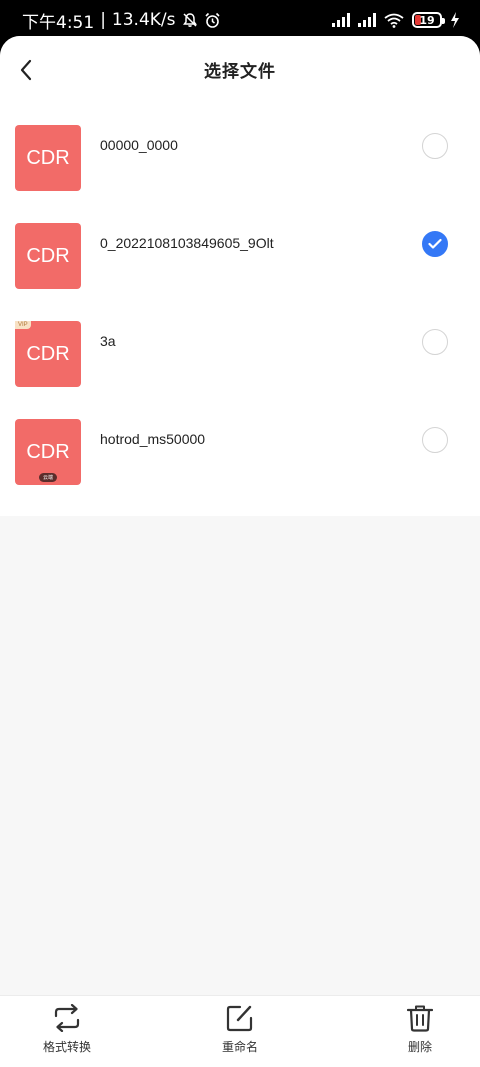  Describe the element at coordinates (419, 1047) in the screenshot. I see `delete-label: 删除` at that location.